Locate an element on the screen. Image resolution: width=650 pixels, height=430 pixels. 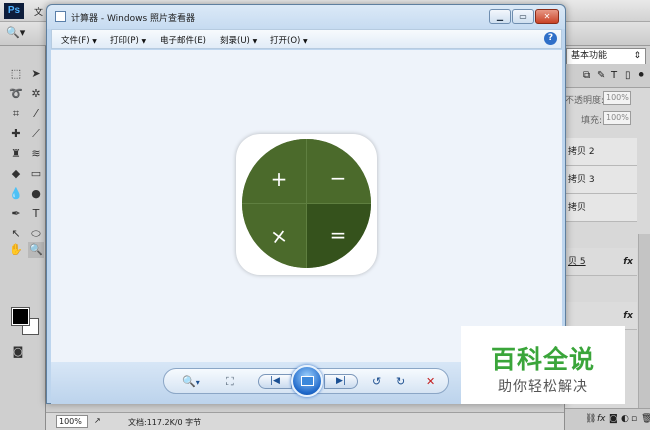
menu-file: 文件(F) ▼ is located at coordinates (79, 40).